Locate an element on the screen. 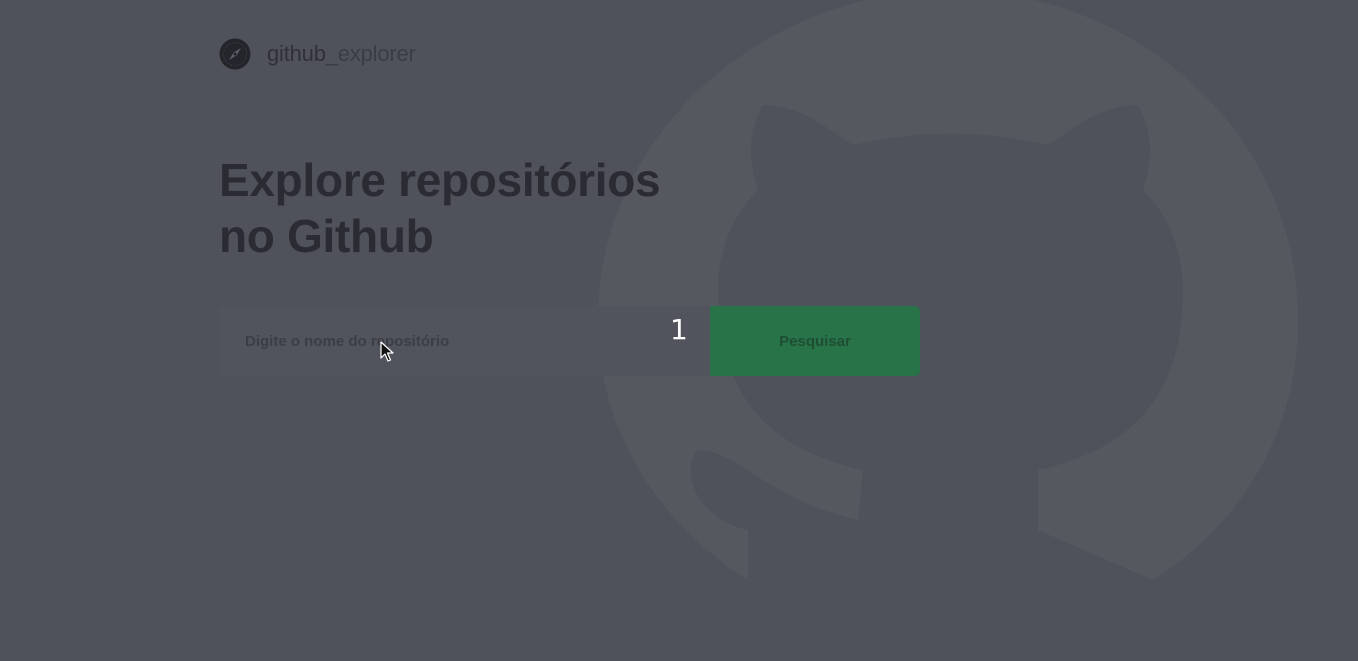 The image size is (1358, 661). app-logo: github_explorer is located at coordinates (579, 54).